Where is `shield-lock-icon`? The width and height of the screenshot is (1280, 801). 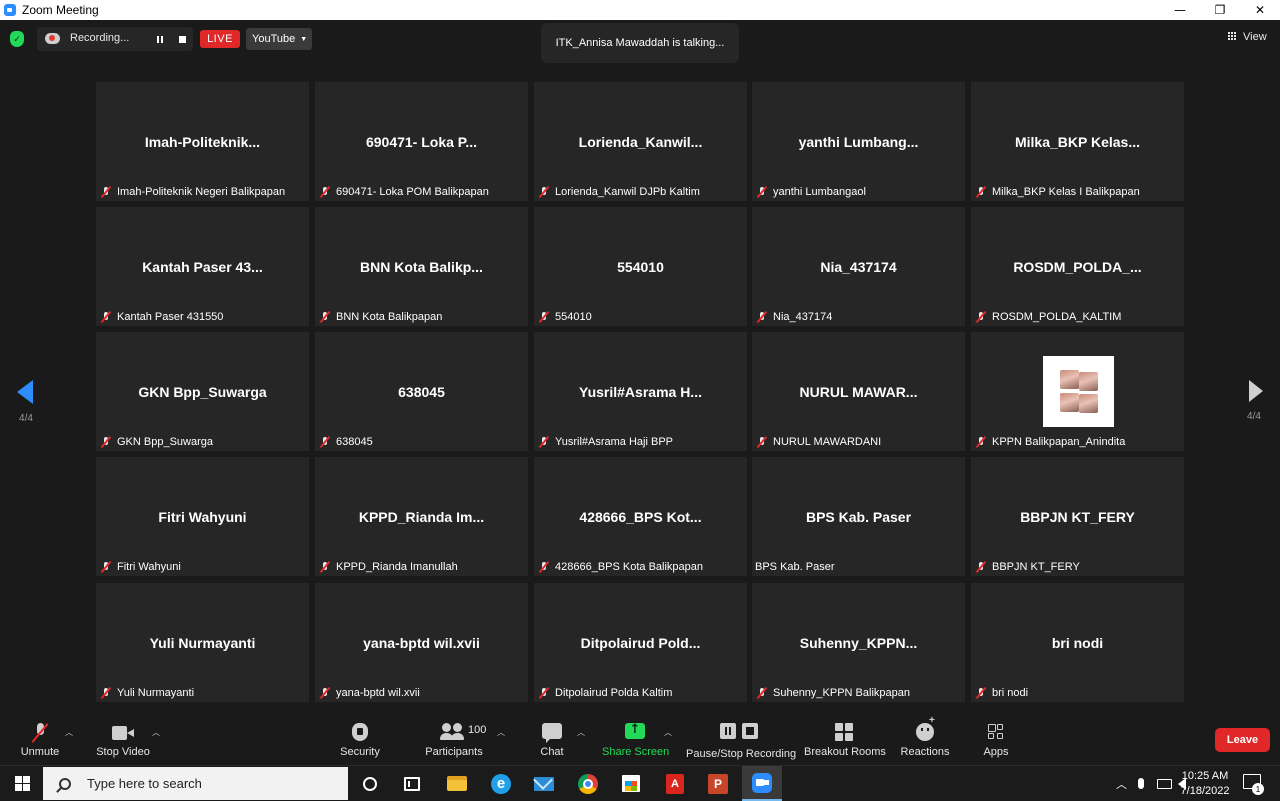
shield-lock-icon is located at coordinates (360, 732).